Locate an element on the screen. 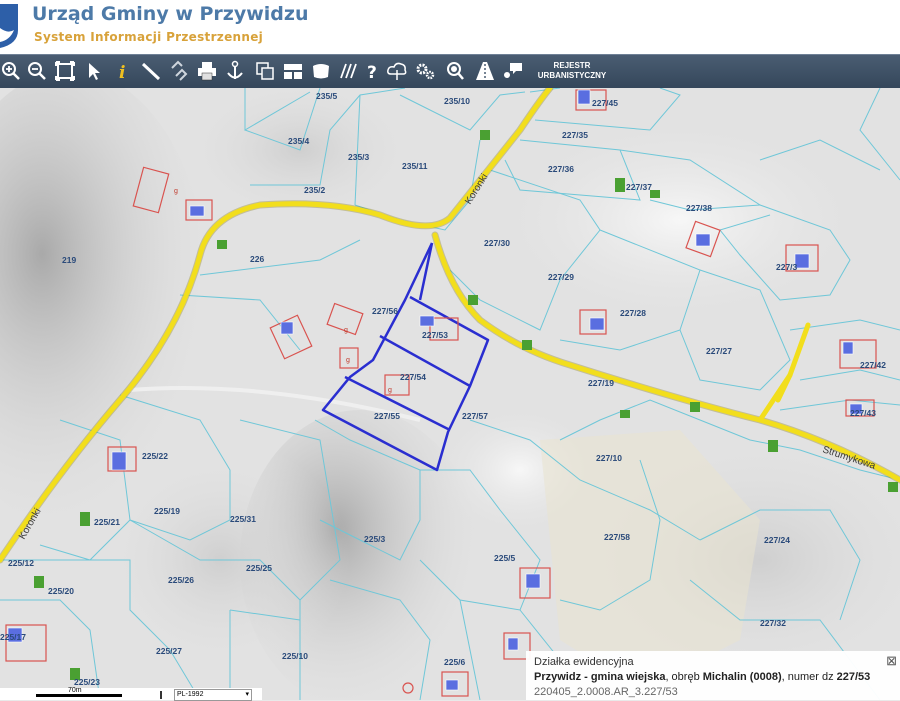 This screenshot has height=701, width=900. hillshade-plateau-east is located at coordinates (680, 220).